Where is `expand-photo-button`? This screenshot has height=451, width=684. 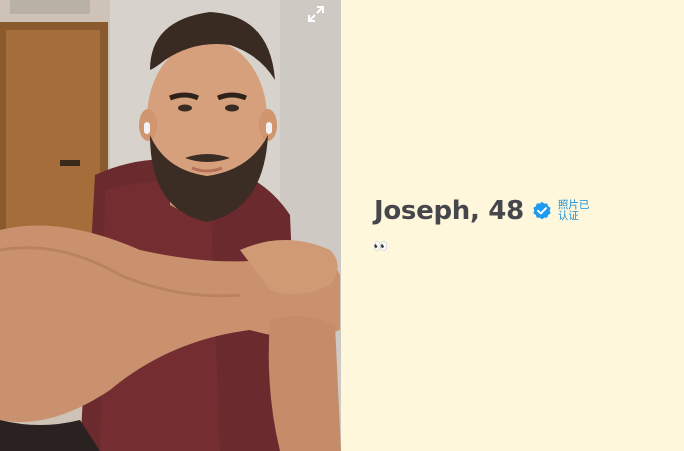
expand-photo-button is located at coordinates (316, 14).